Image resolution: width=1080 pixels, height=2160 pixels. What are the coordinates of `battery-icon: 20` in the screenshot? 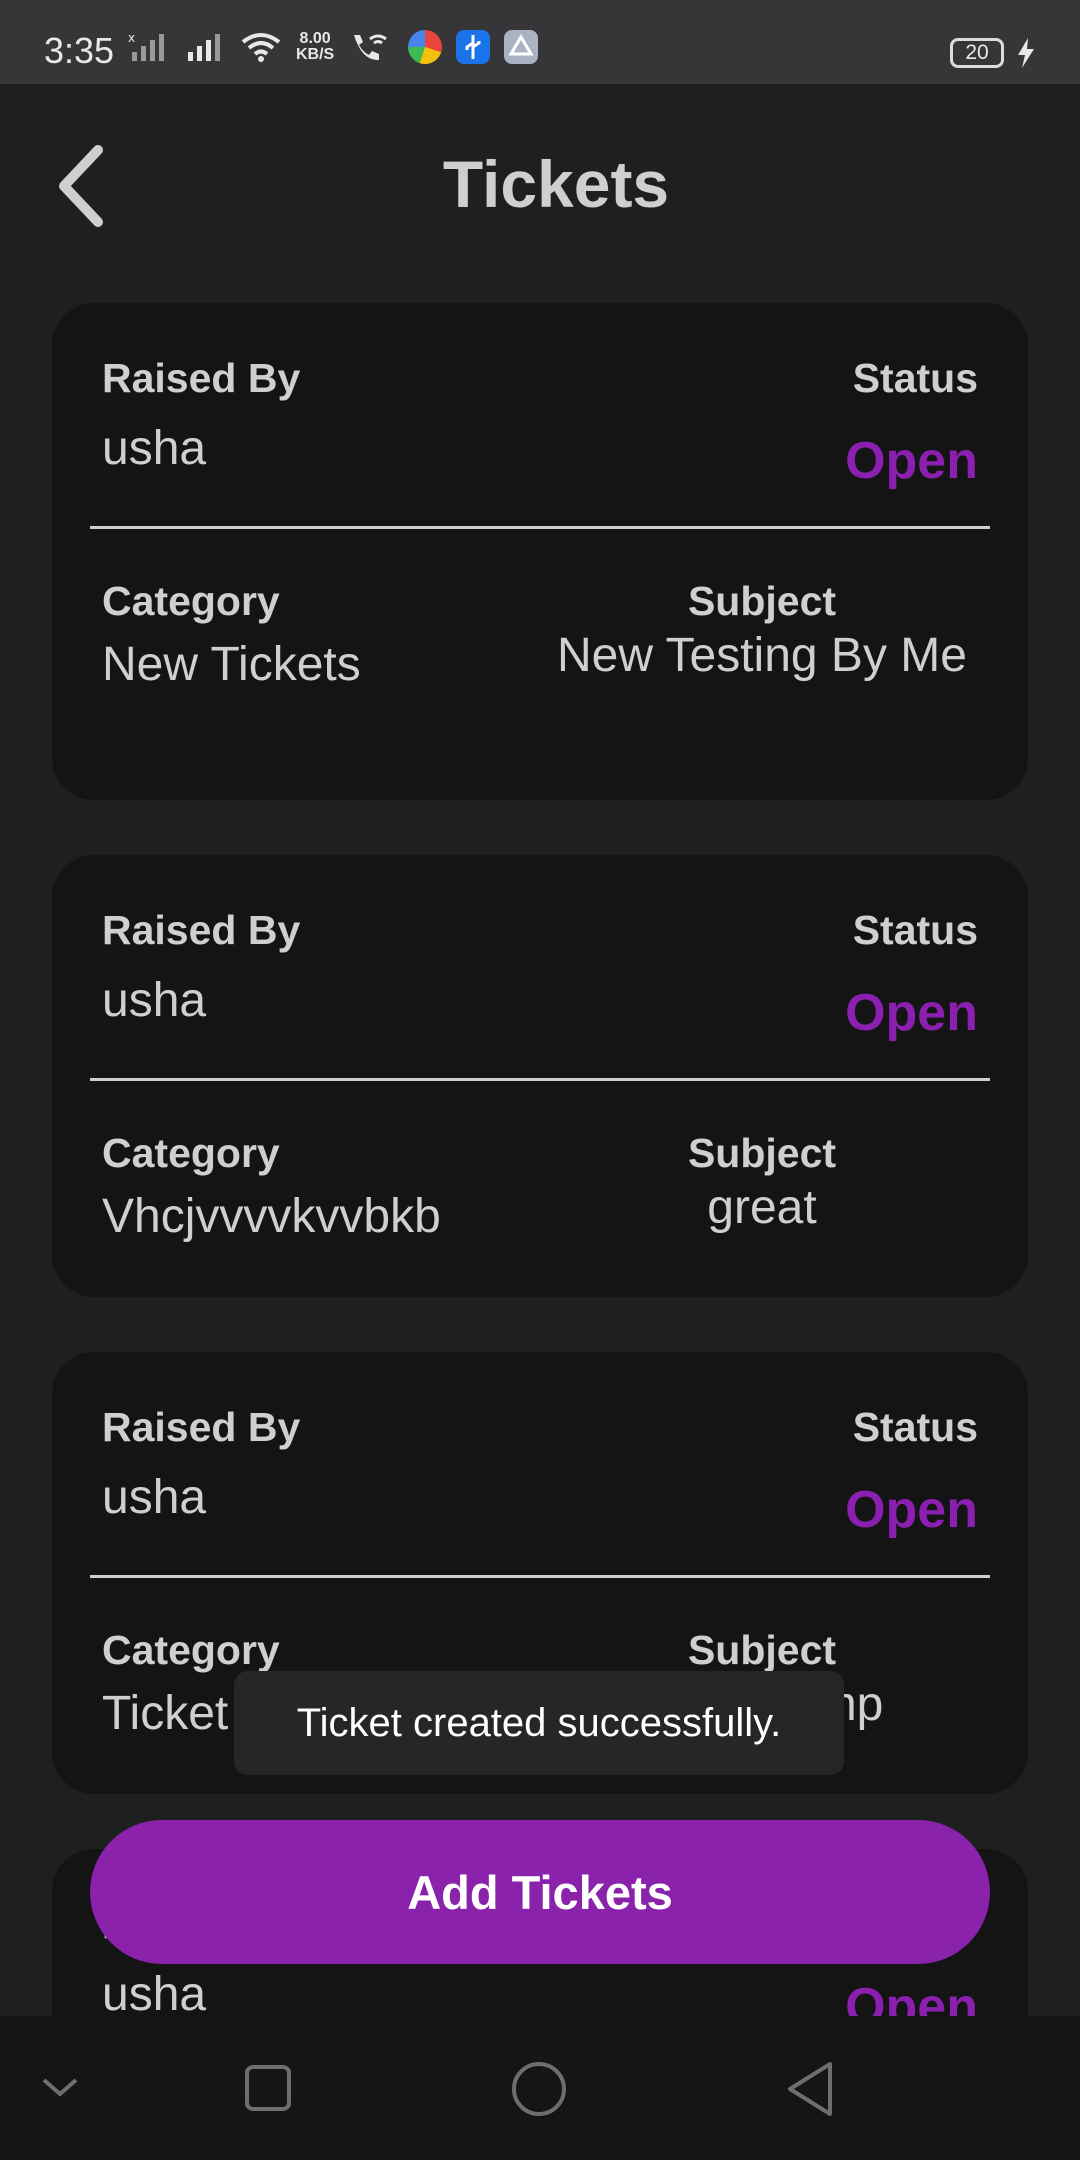 It's located at (977, 53).